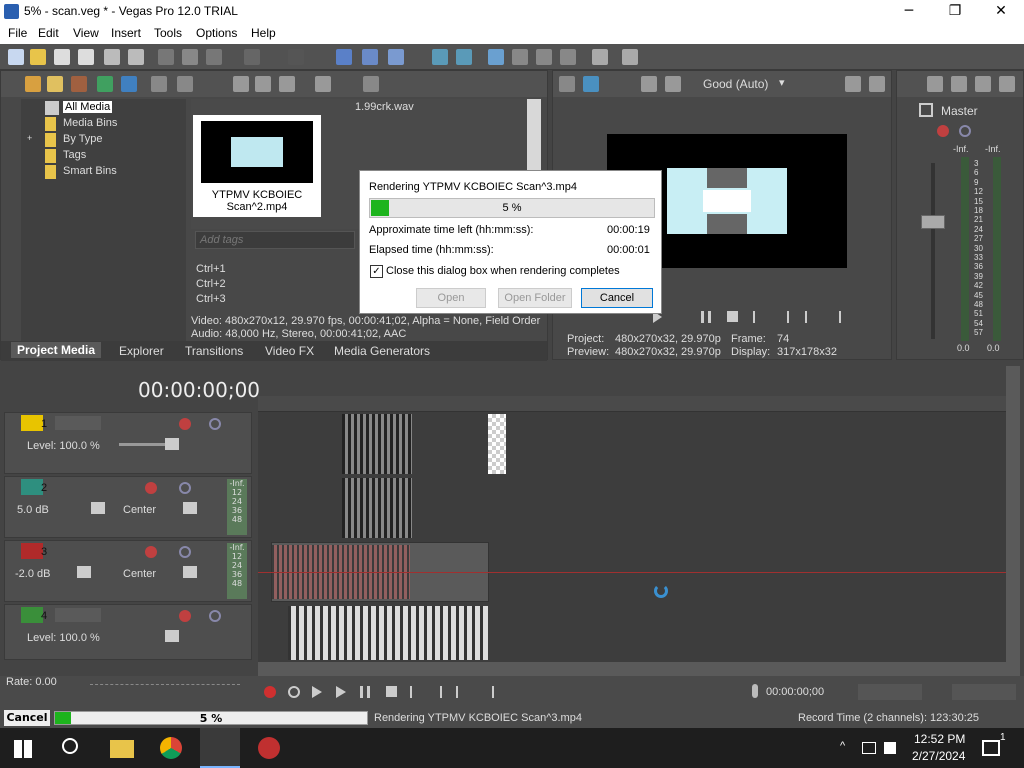 The width and height of the screenshot is (1024, 768). Describe the element at coordinates (983, 84) in the screenshot. I see `dim-icon` at that location.